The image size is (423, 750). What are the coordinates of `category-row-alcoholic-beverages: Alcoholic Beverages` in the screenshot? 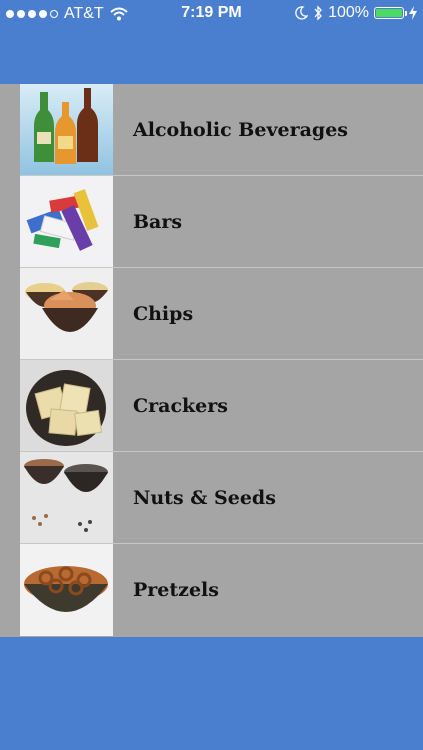 It's located at (211, 130).